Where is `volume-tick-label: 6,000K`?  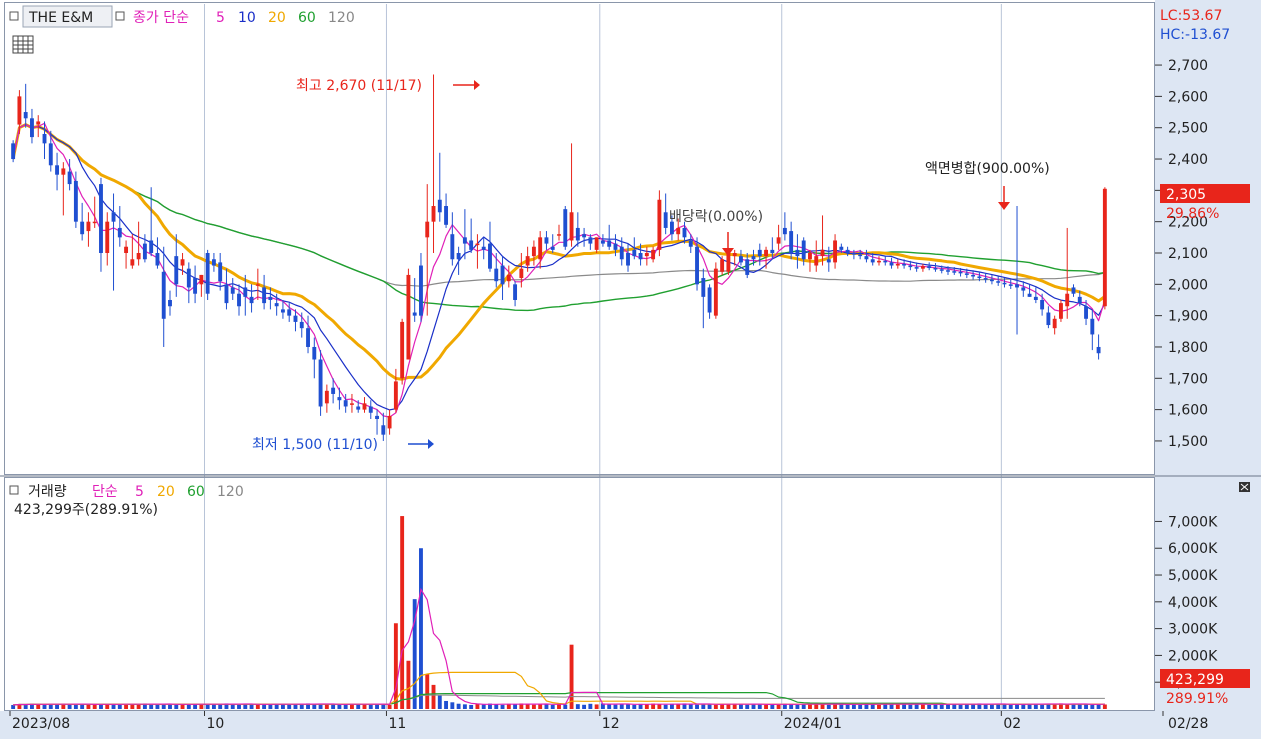
volume-tick-label: 6,000K is located at coordinates (1193, 549).